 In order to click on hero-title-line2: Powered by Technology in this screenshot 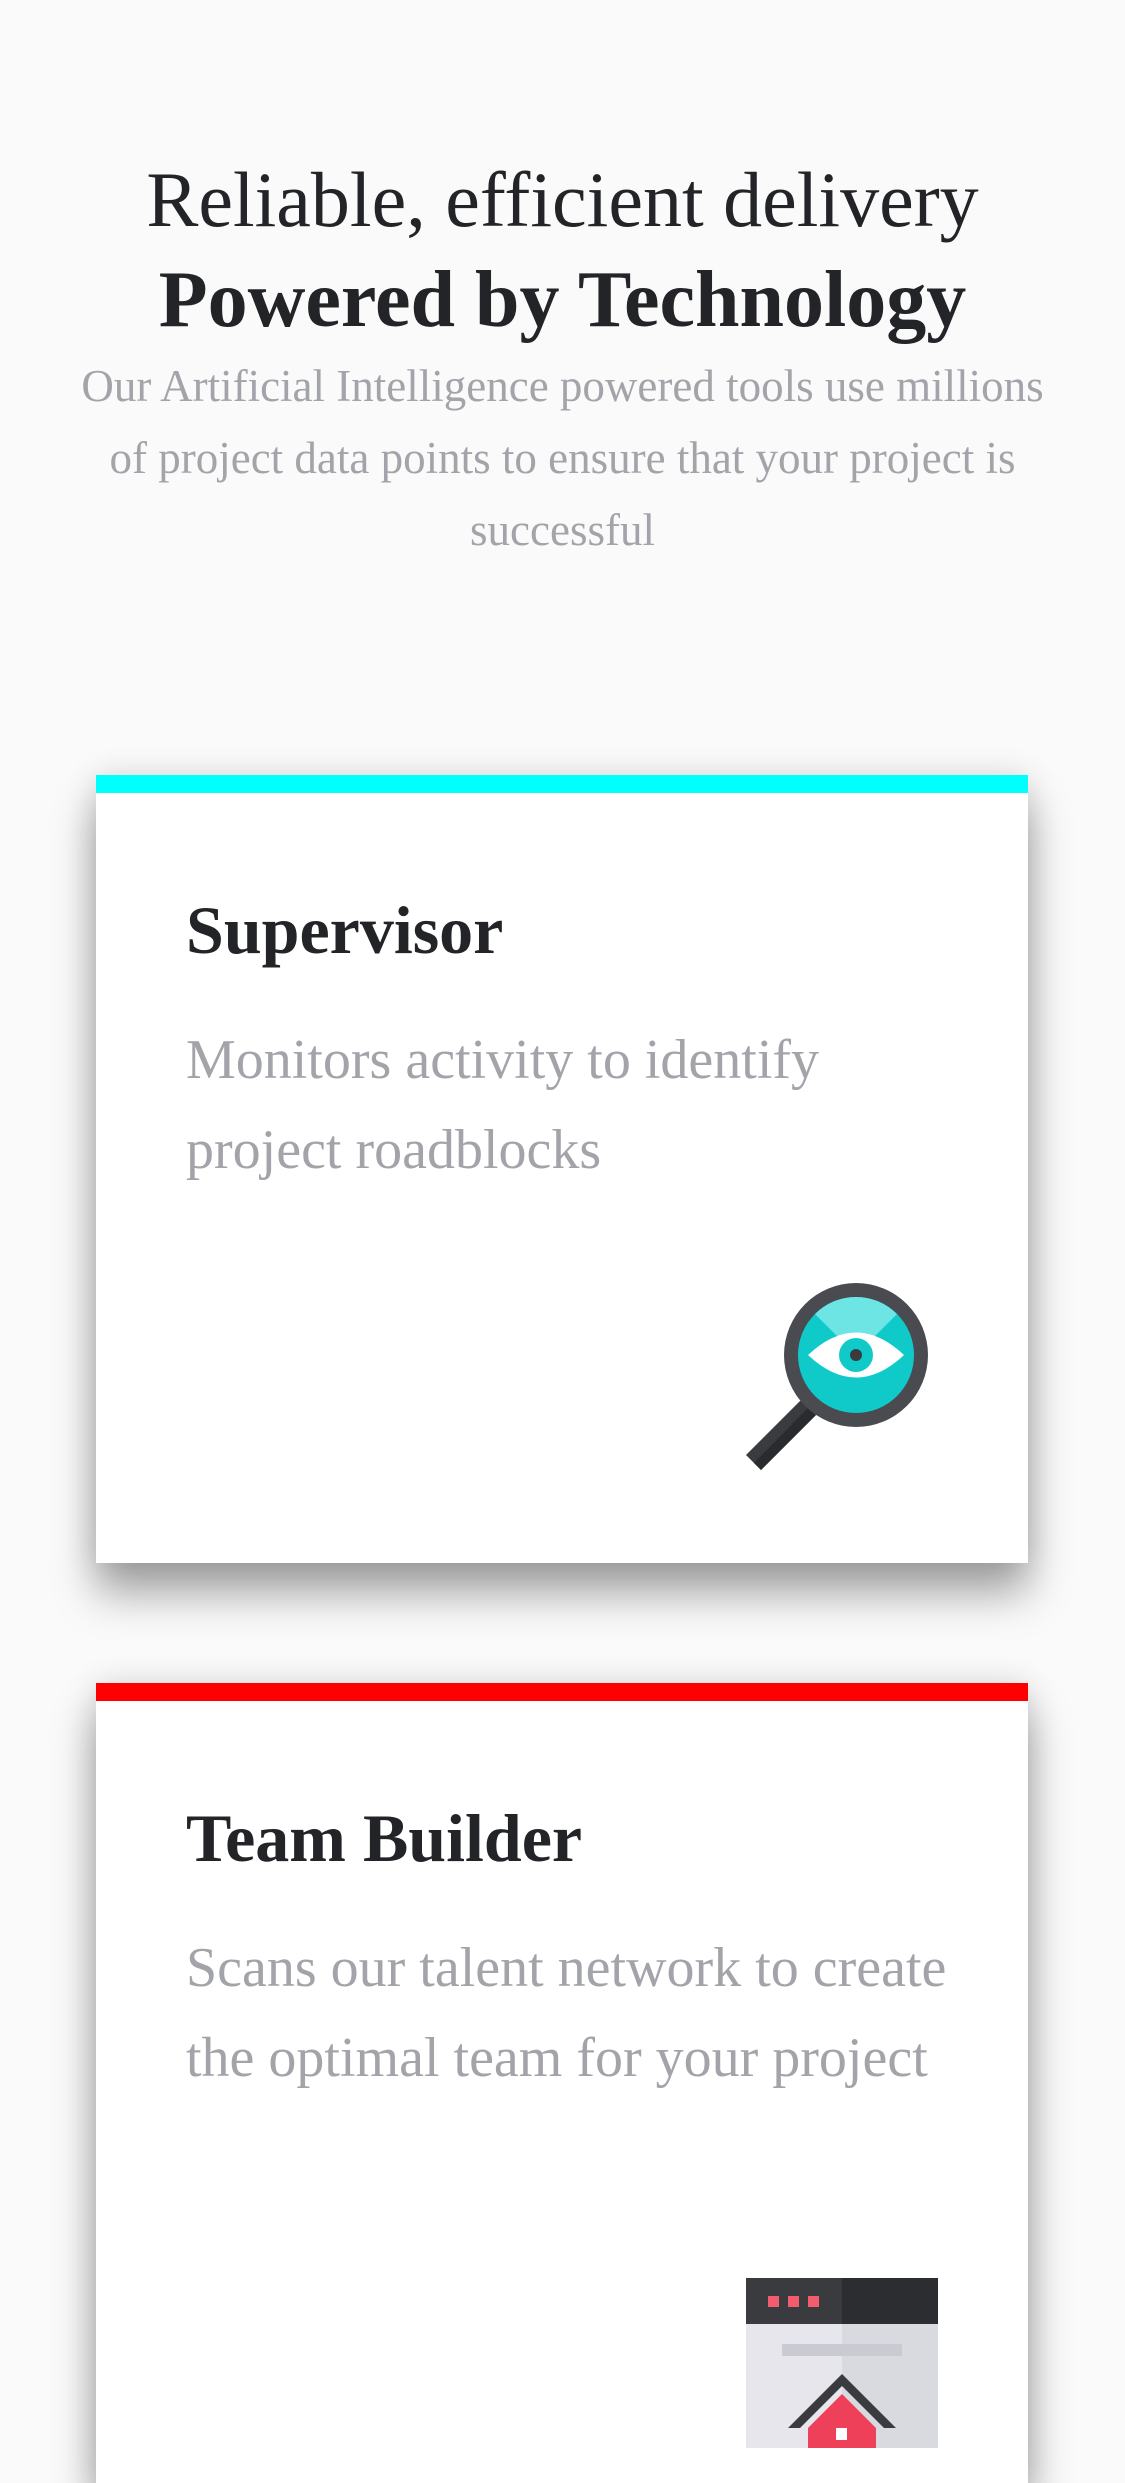, I will do `click(562, 300)`.